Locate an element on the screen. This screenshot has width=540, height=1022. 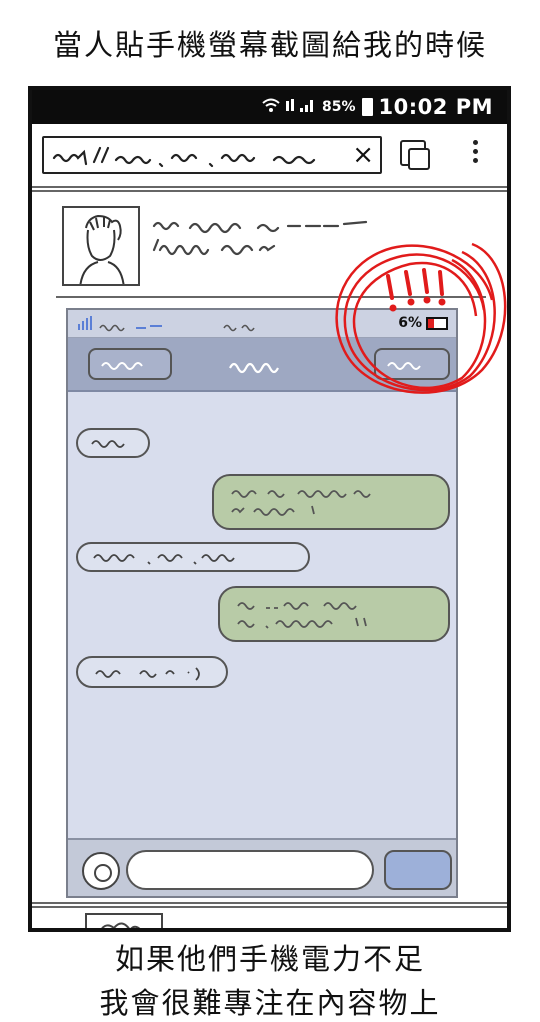
top-caption: 當人貼手機螢幕截圖給我的時候 is located at coordinates (269, 45).